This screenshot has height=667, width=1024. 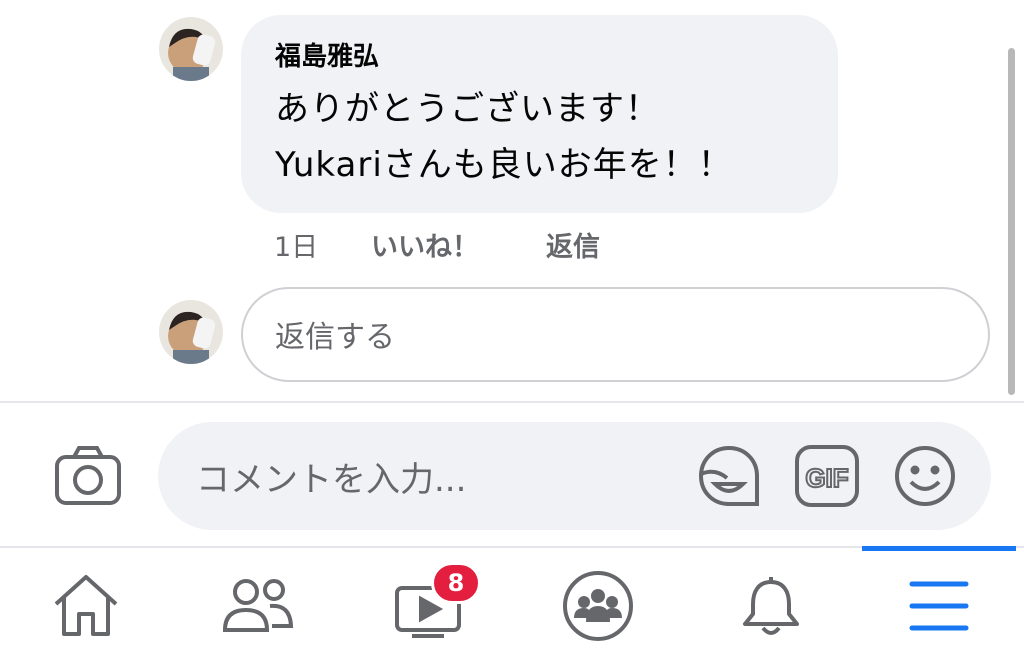 What do you see at coordinates (258, 608) in the screenshot?
I see `friends-icon` at bounding box center [258, 608].